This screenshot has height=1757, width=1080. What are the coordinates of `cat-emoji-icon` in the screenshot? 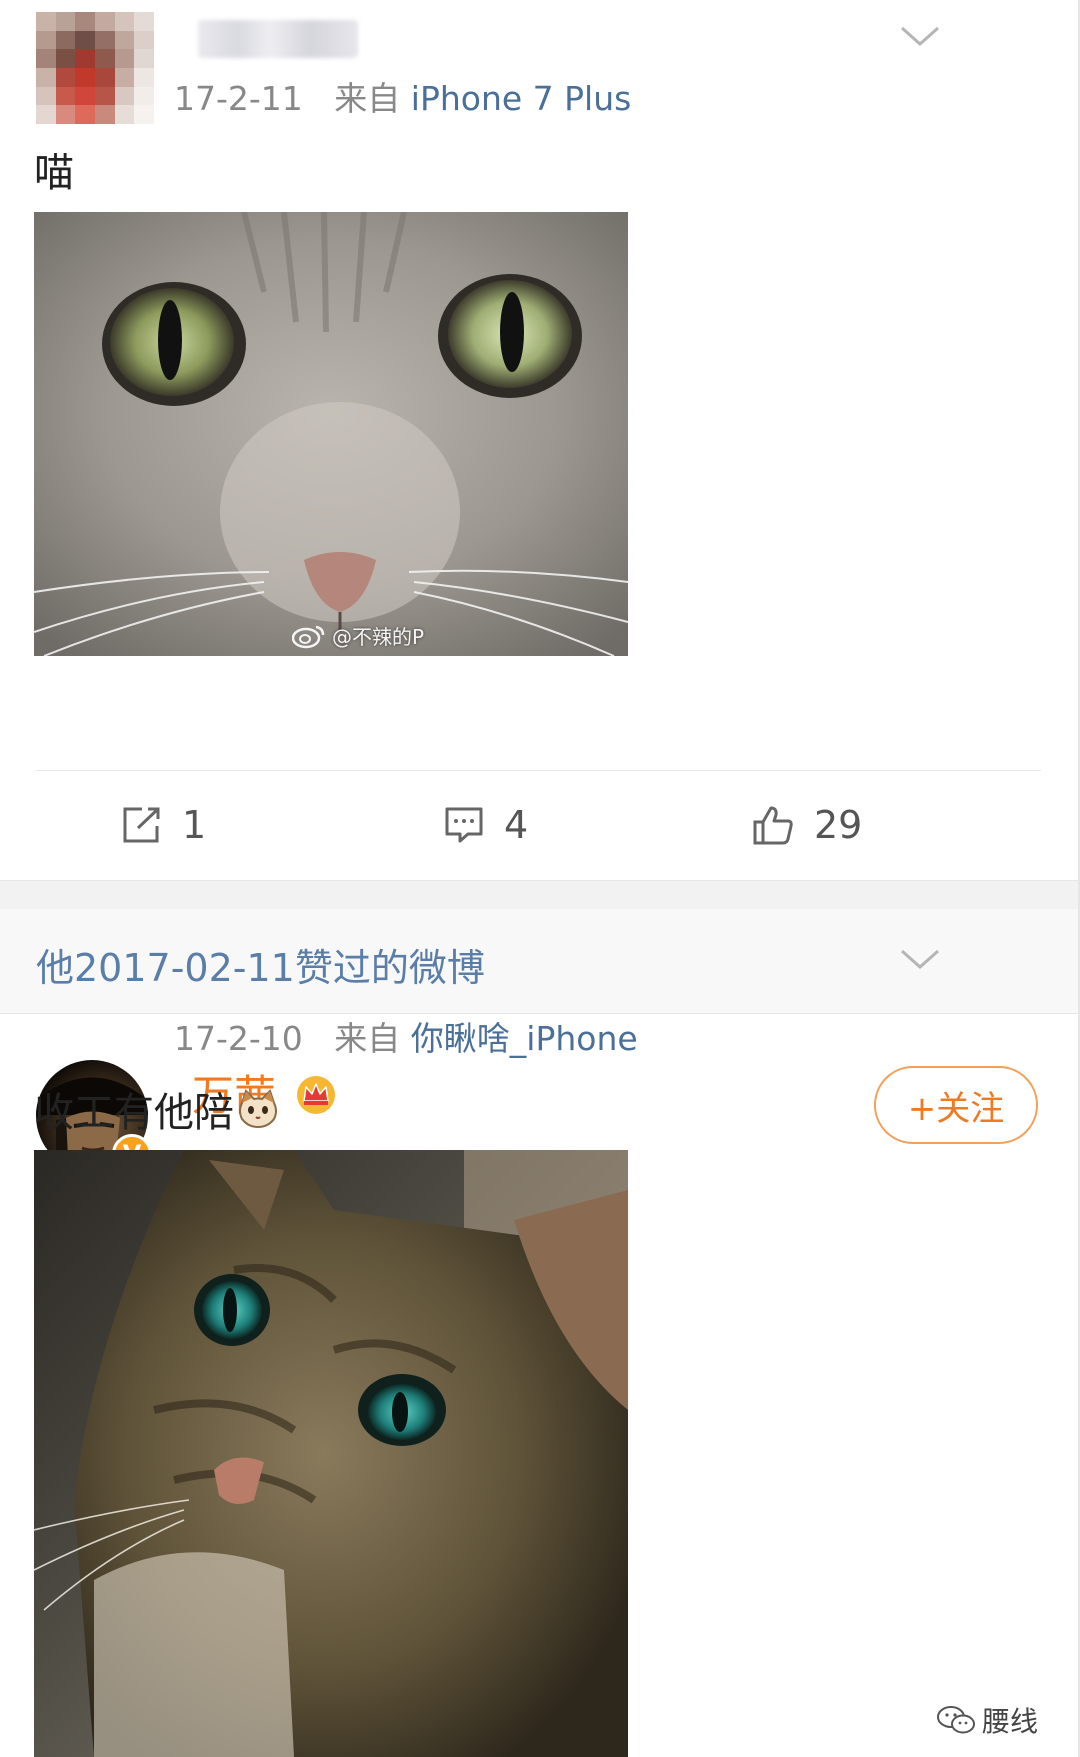 It's located at (258, 1109).